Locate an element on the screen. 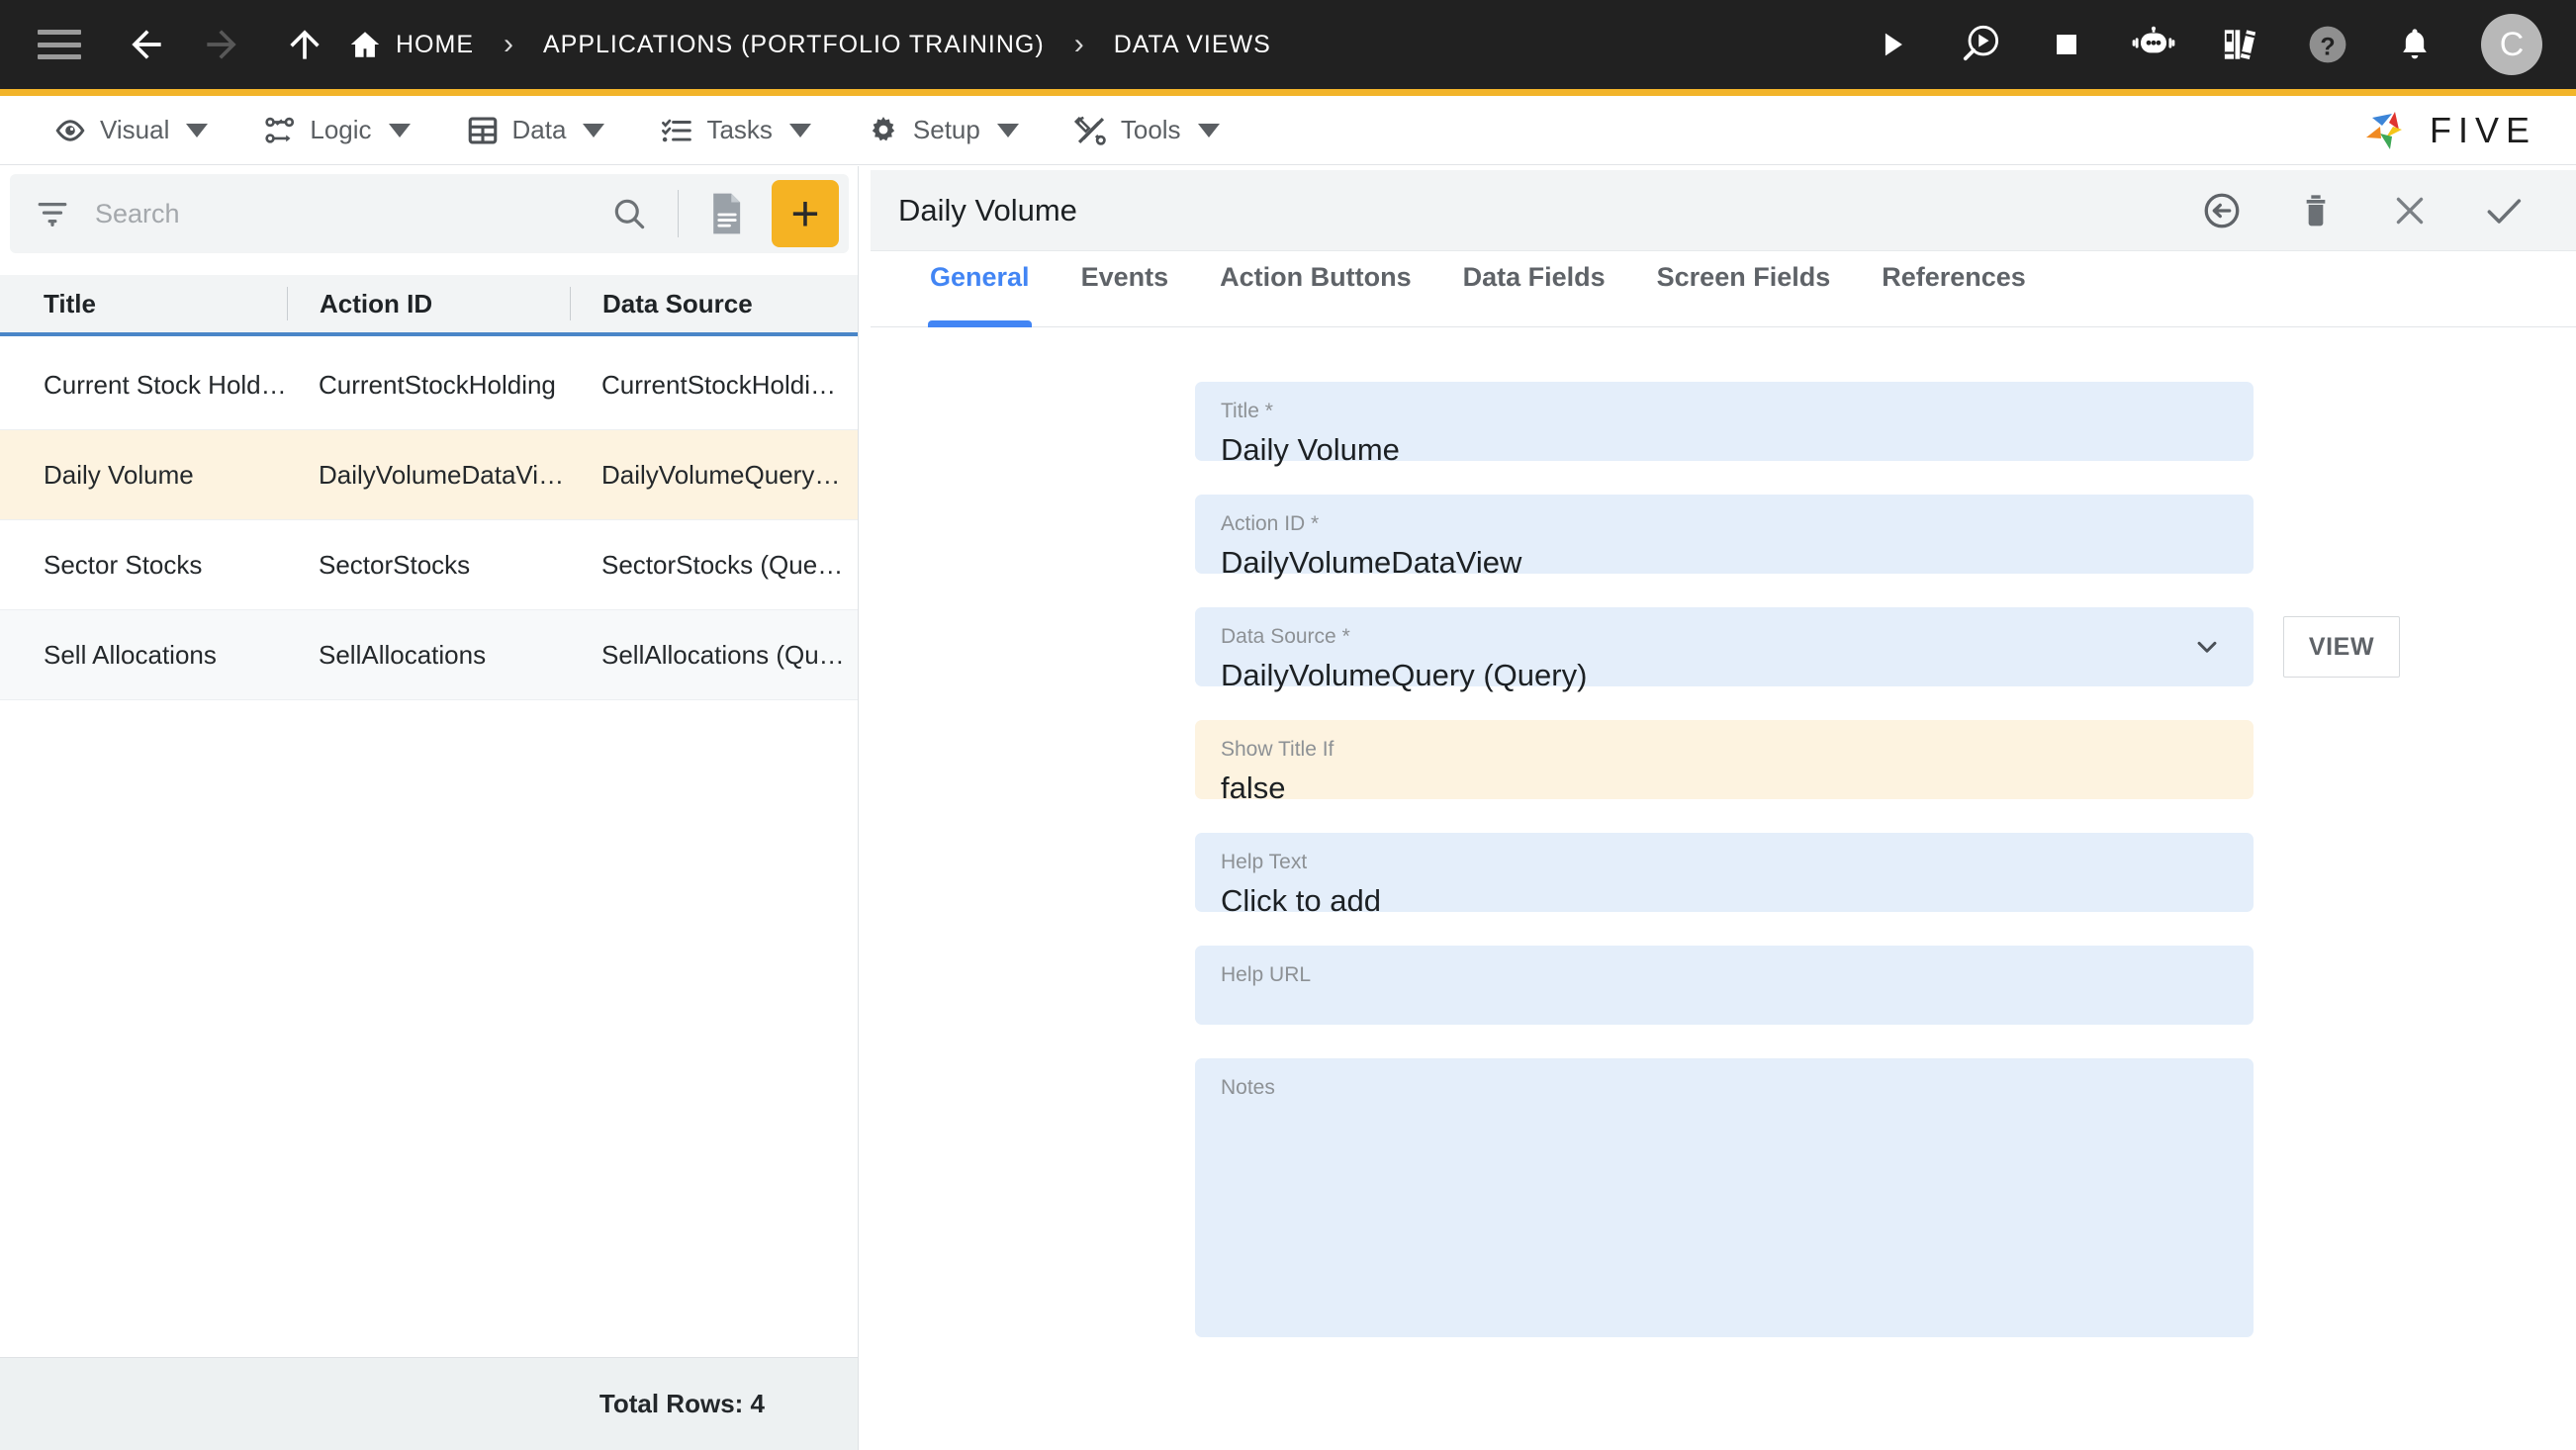 Image resolution: width=2576 pixels, height=1450 pixels. checklist-icon is located at coordinates (677, 130).